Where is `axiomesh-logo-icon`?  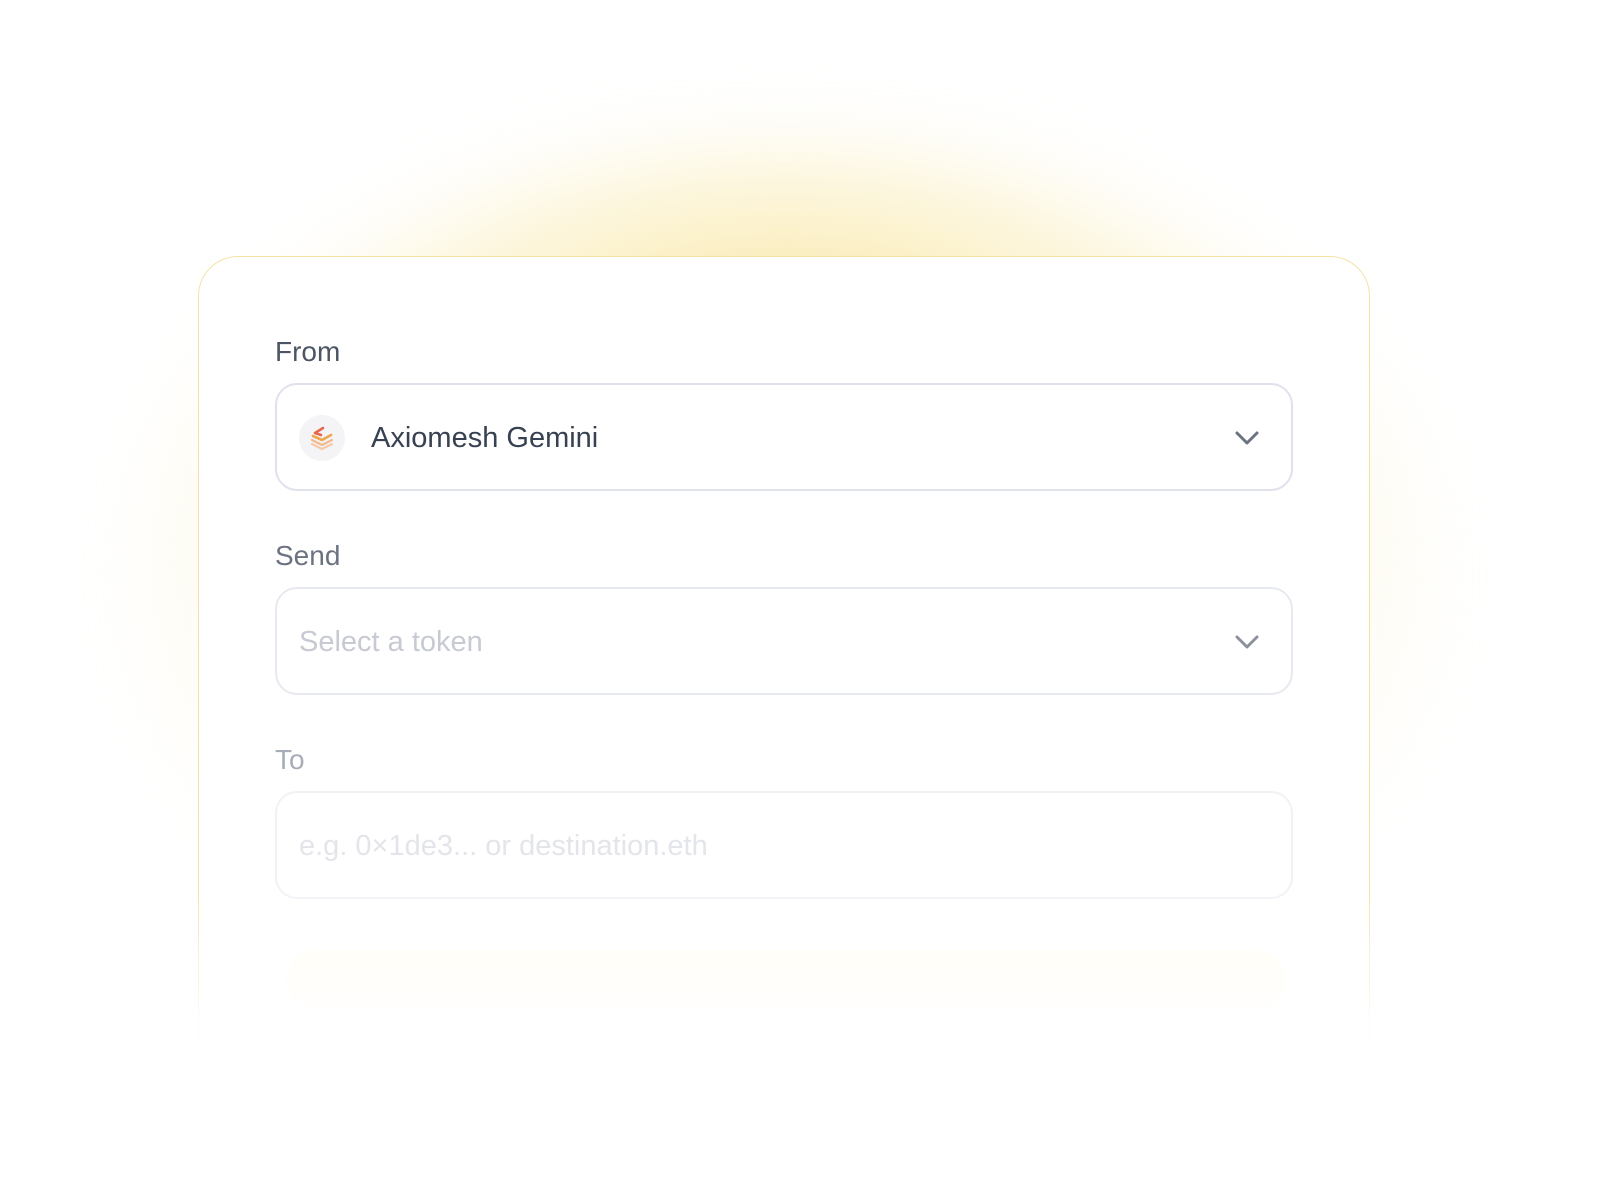 axiomesh-logo-icon is located at coordinates (322, 438).